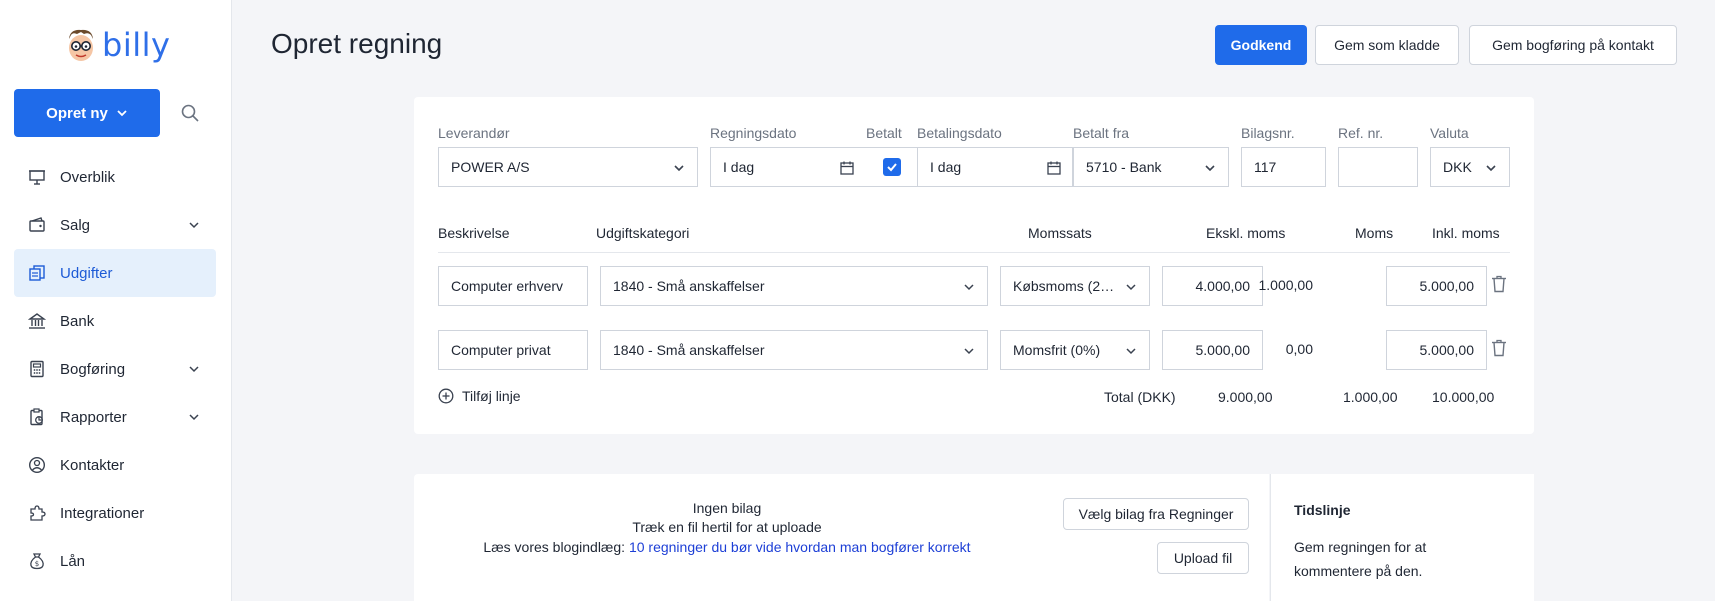 This screenshot has width=1715, height=601. I want to click on save-draft-button: Gem som kladde, so click(1387, 45).